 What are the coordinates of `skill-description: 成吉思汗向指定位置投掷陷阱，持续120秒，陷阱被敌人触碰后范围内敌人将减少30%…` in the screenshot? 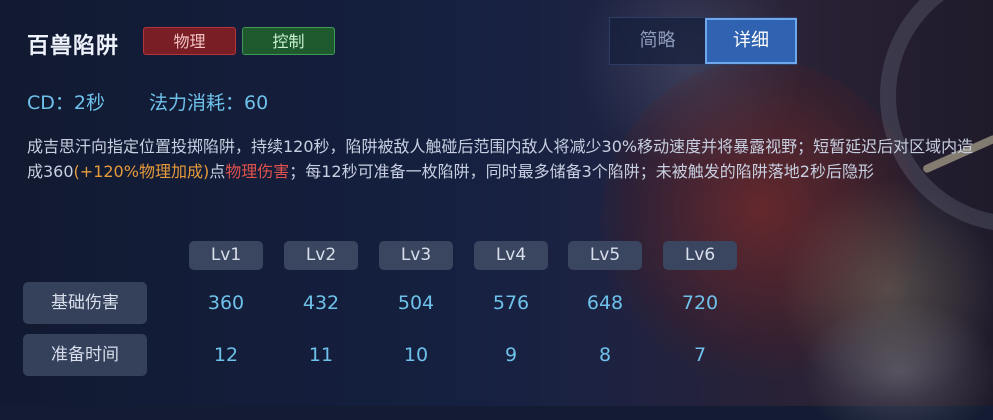 It's located at (502, 159).